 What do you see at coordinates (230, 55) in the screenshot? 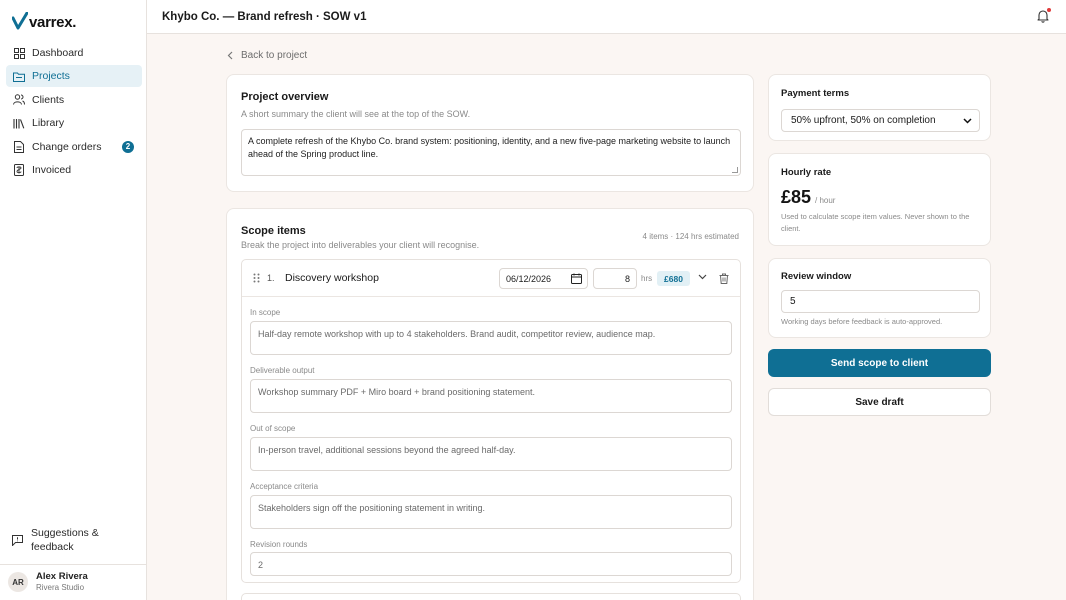
I see `chevron-left-icon` at bounding box center [230, 55].